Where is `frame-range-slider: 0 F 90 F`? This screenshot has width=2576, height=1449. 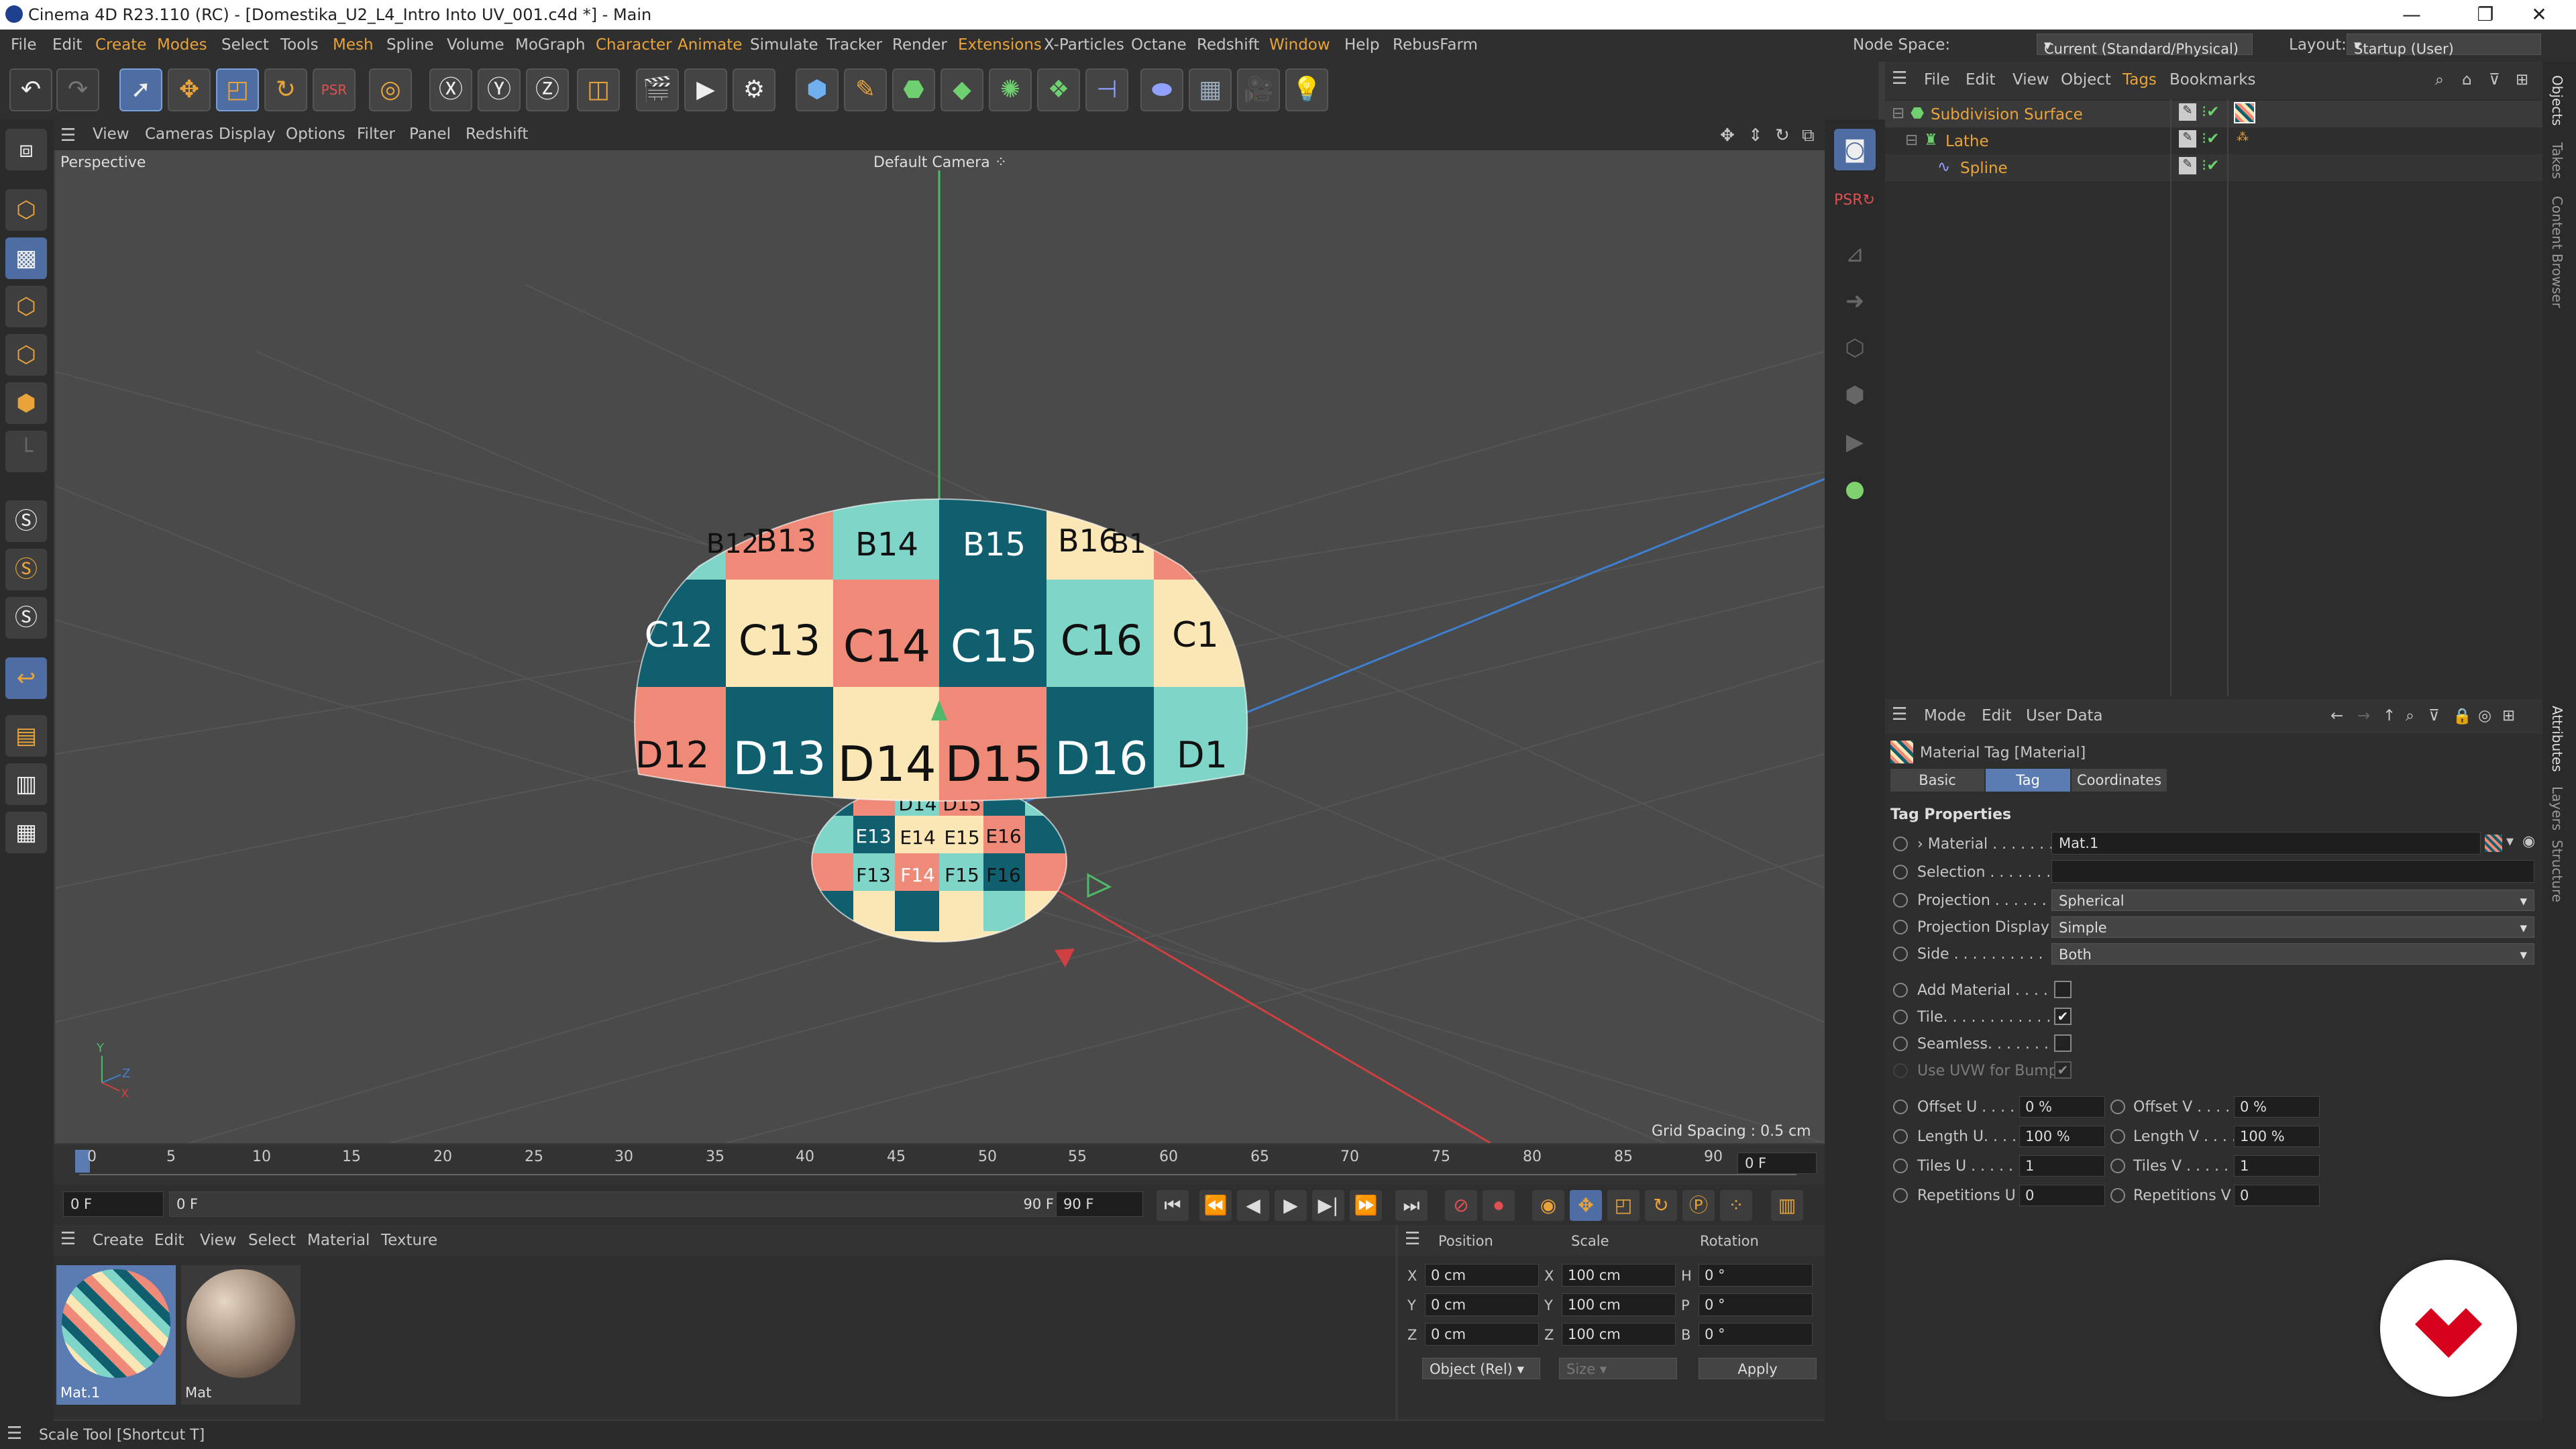 frame-range-slider: 0 F 90 F is located at coordinates (625, 1204).